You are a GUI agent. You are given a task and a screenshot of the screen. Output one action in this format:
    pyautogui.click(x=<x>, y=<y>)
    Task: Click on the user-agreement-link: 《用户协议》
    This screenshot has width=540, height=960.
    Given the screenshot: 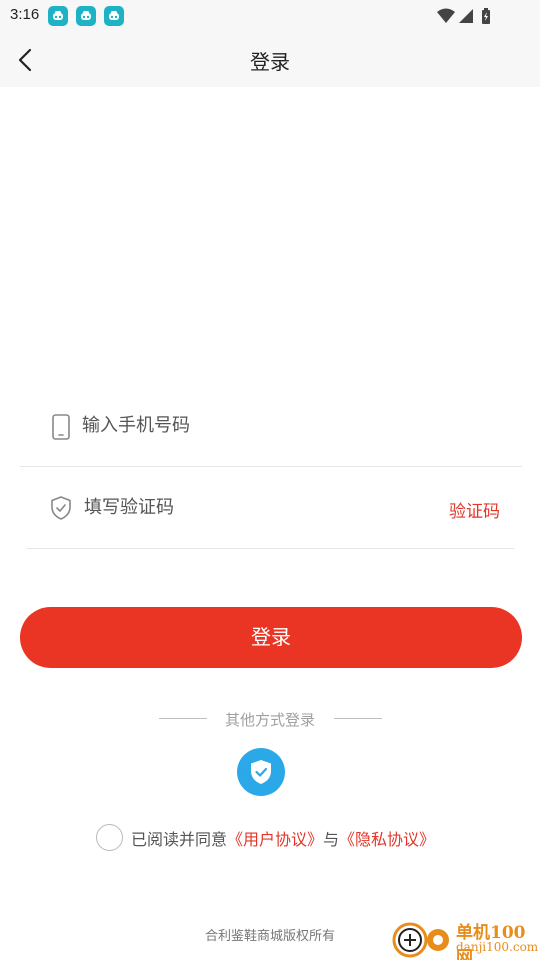 What is the action you would take?
    pyautogui.click(x=275, y=839)
    